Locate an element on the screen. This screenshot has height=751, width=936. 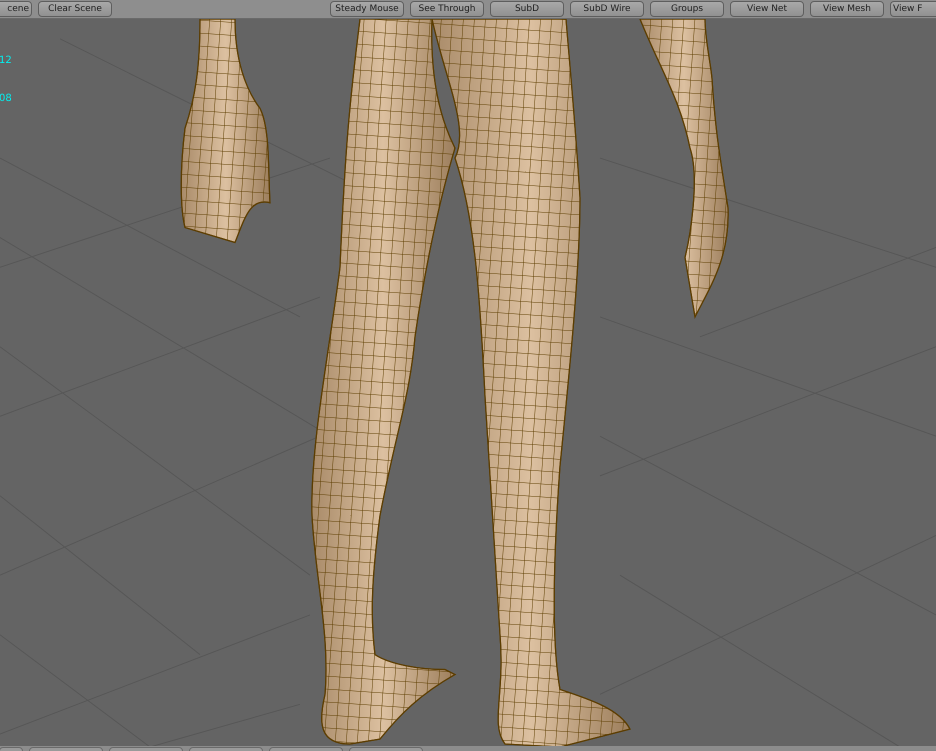
toolbar-button: SubD Wire is located at coordinates (607, 9).